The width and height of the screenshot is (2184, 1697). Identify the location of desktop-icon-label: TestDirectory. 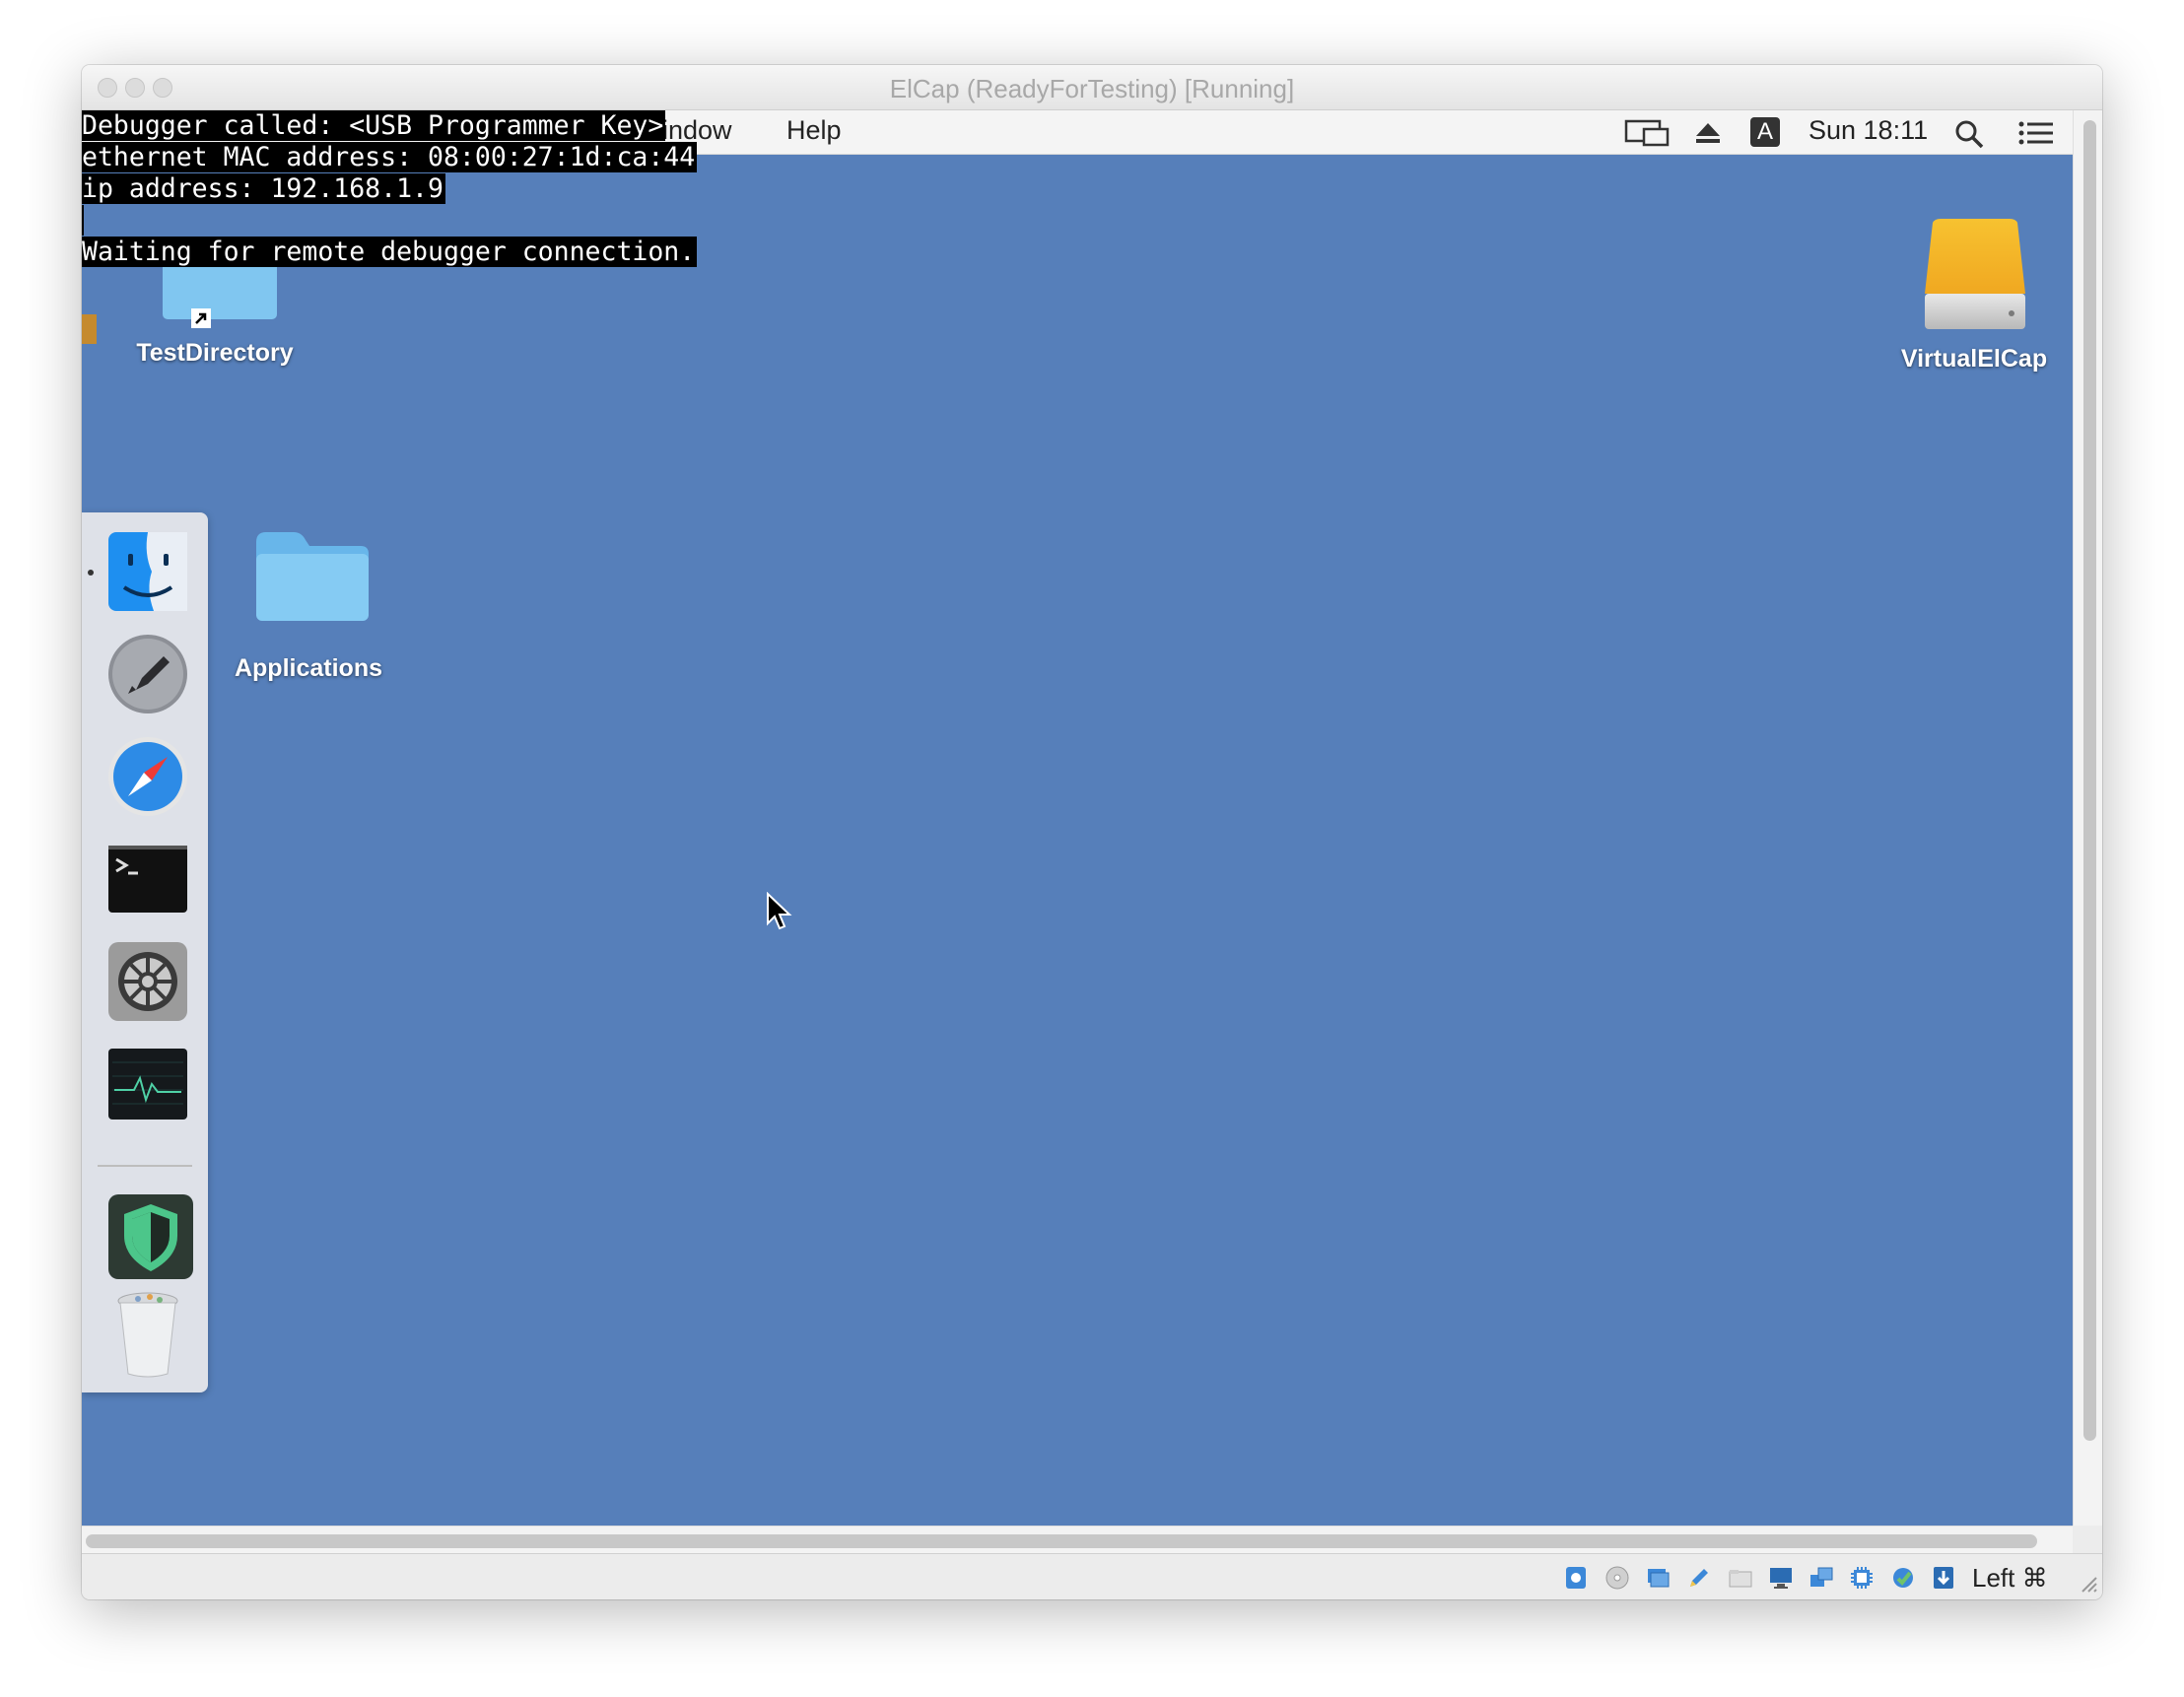
(215, 353).